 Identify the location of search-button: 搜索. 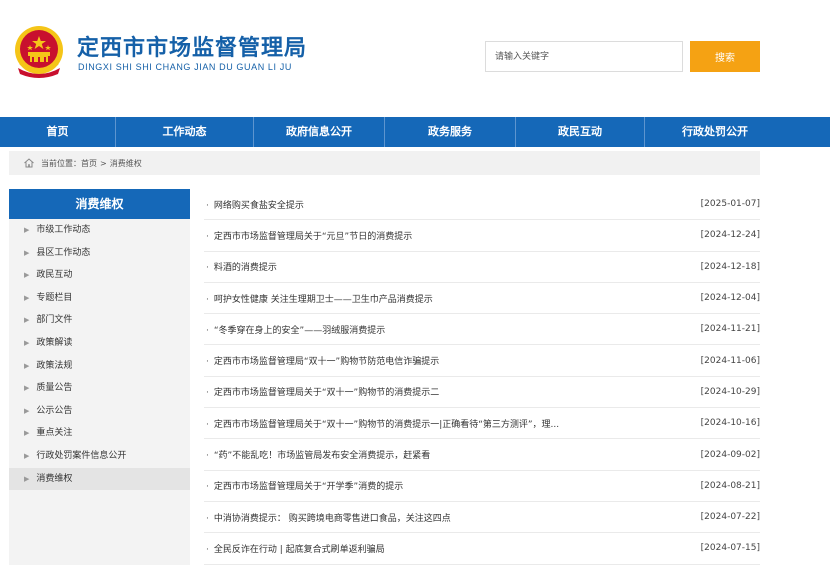
(725, 56).